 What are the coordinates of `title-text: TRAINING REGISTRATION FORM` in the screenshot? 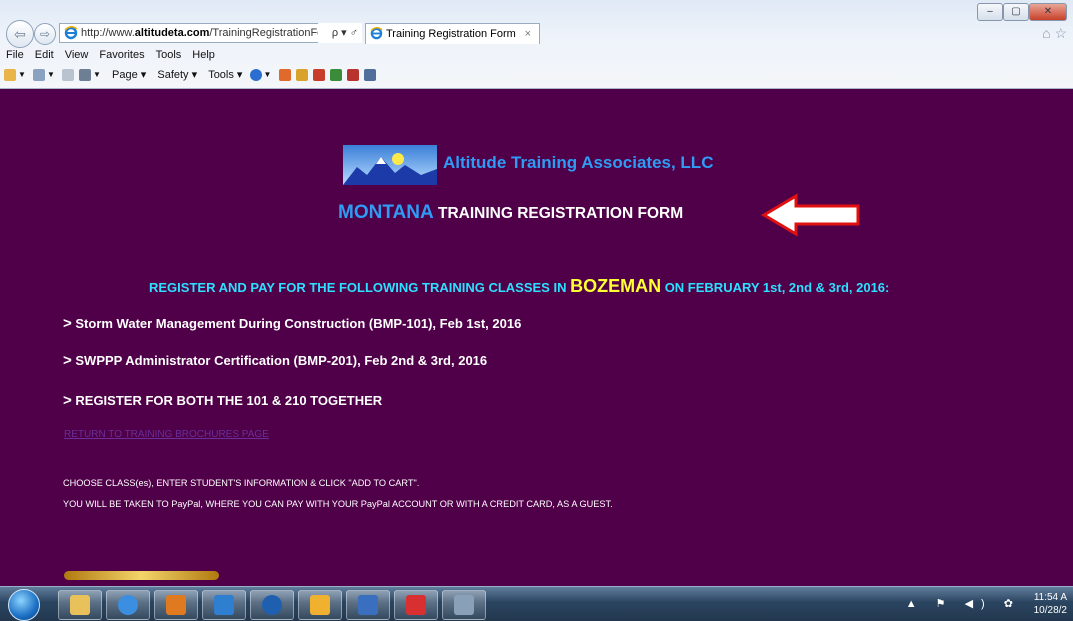 It's located at (558, 213).